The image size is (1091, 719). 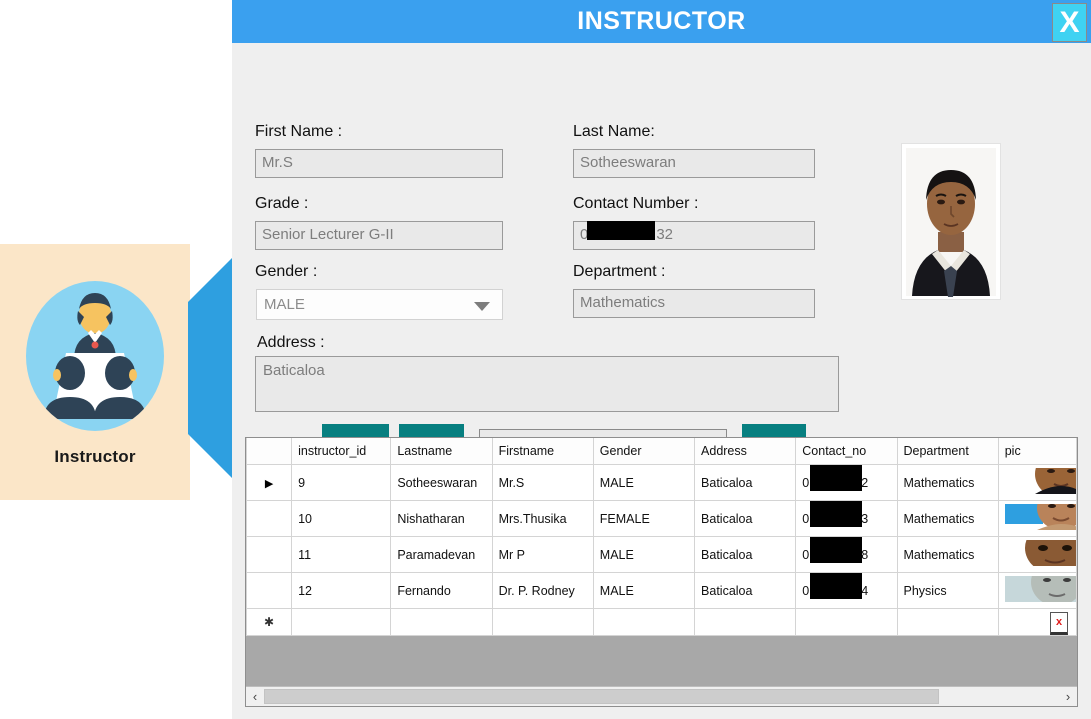 I want to click on cell-lastname: Nishatharan, so click(x=441, y=518).